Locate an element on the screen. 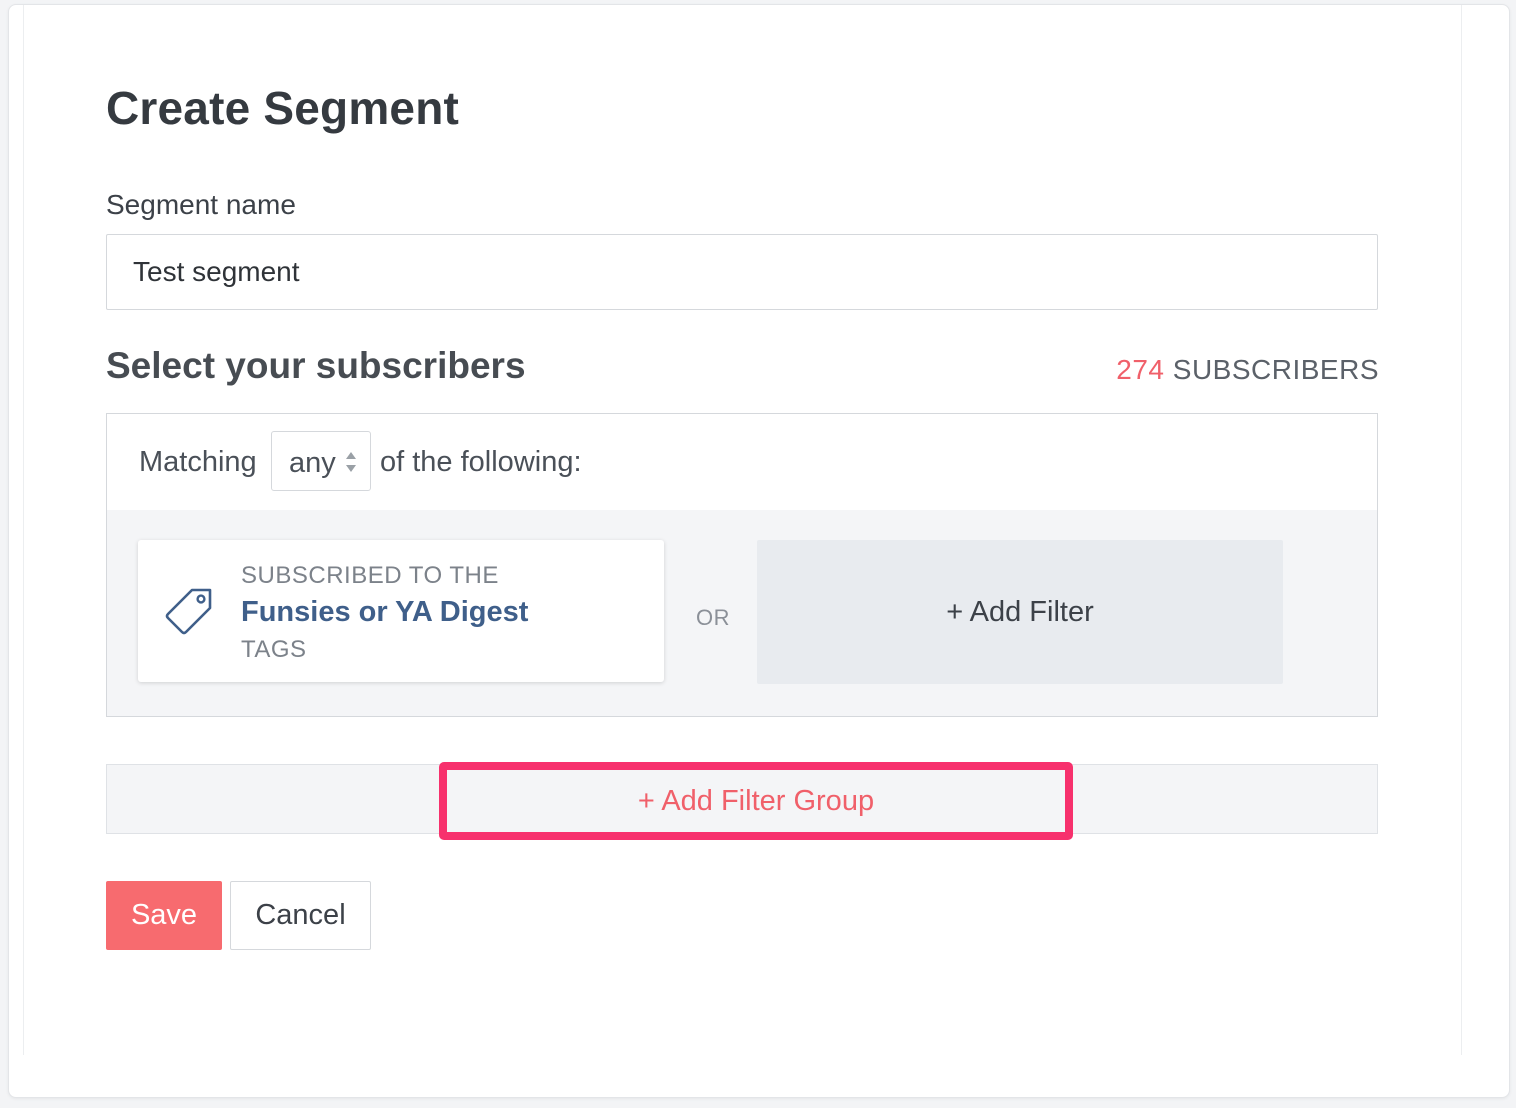 This screenshot has height=1108, width=1516. select-arrows-icon is located at coordinates (351, 462).